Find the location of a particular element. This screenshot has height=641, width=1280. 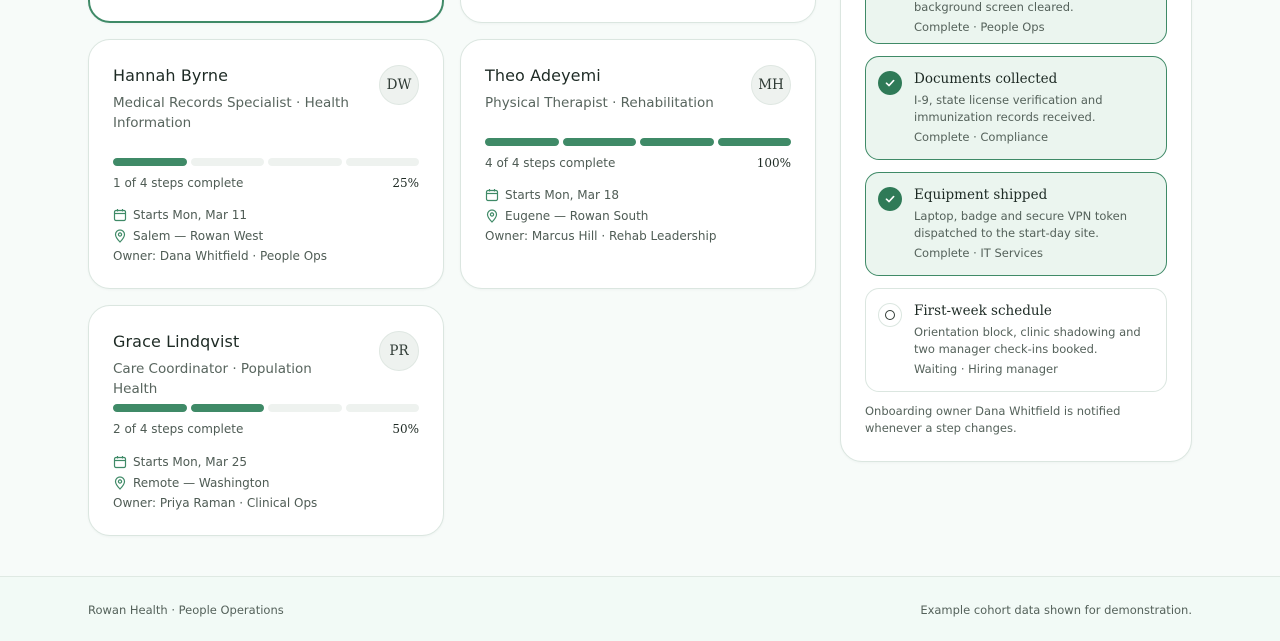

avatar: PR is located at coordinates (399, 351).